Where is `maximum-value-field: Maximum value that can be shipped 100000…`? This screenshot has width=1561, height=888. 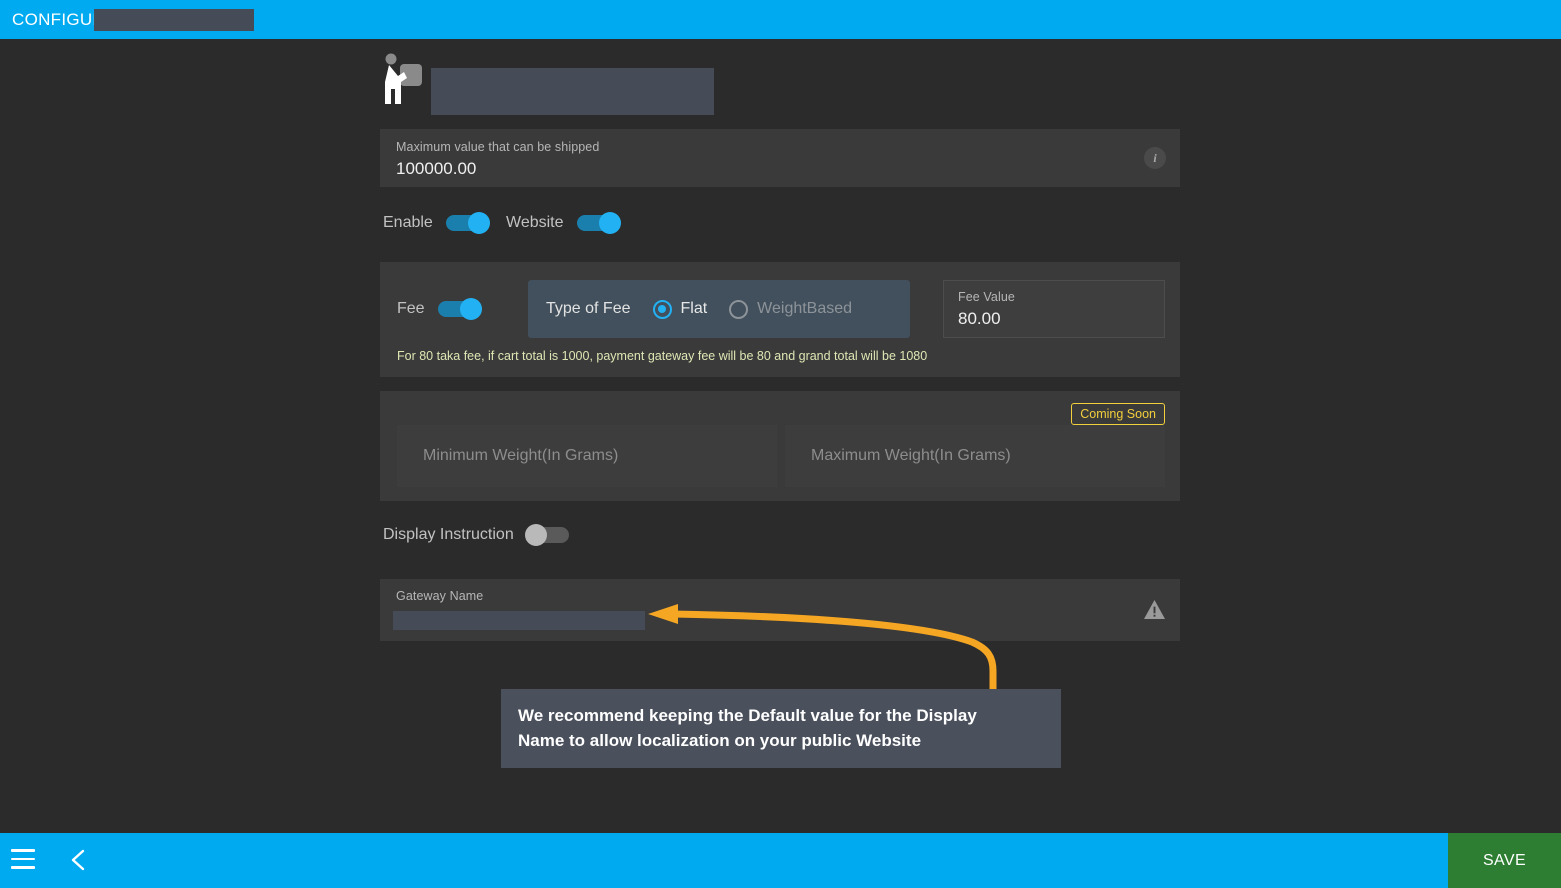
maximum-value-field: Maximum value that can be shipped 100000… is located at coordinates (780, 158).